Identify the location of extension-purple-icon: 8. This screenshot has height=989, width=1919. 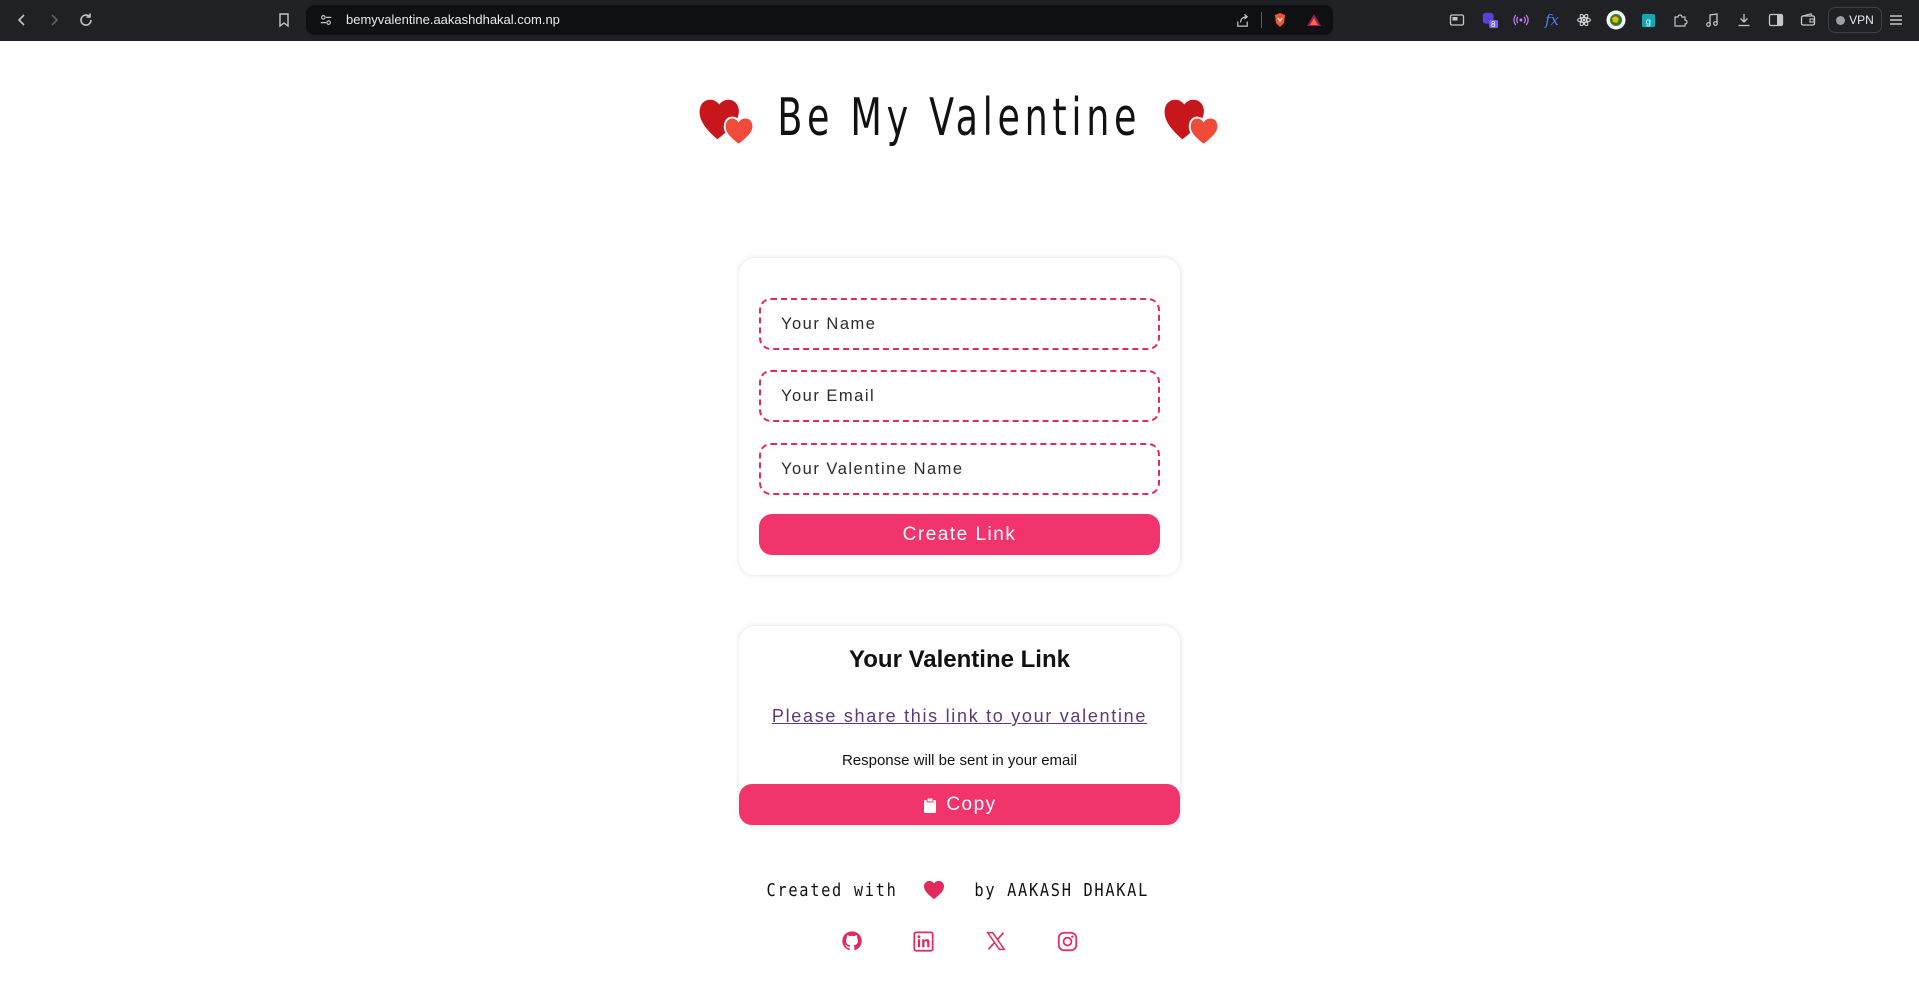
(1490, 20).